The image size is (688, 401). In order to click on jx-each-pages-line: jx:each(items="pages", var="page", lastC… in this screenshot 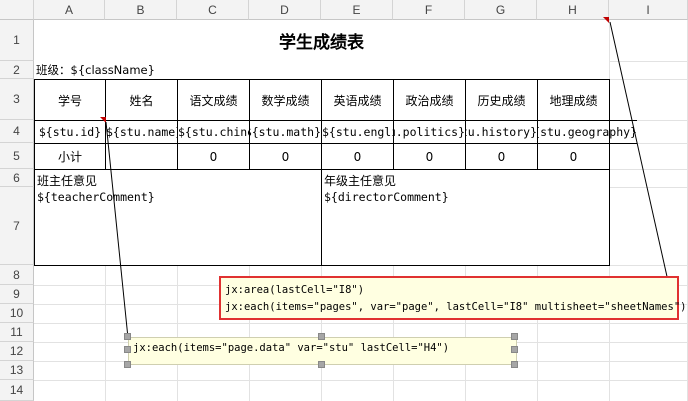, I will do `click(456, 307)`.